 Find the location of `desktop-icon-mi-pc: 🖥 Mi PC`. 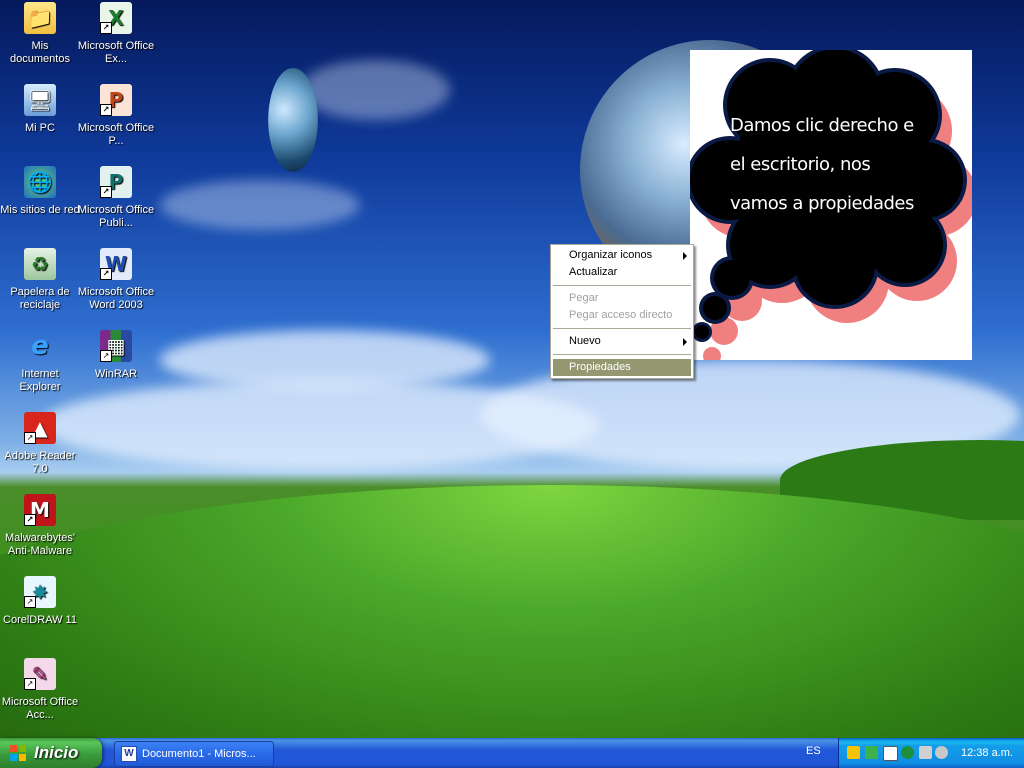

desktop-icon-mi-pc: 🖥 Mi PC is located at coordinates (40, 109).